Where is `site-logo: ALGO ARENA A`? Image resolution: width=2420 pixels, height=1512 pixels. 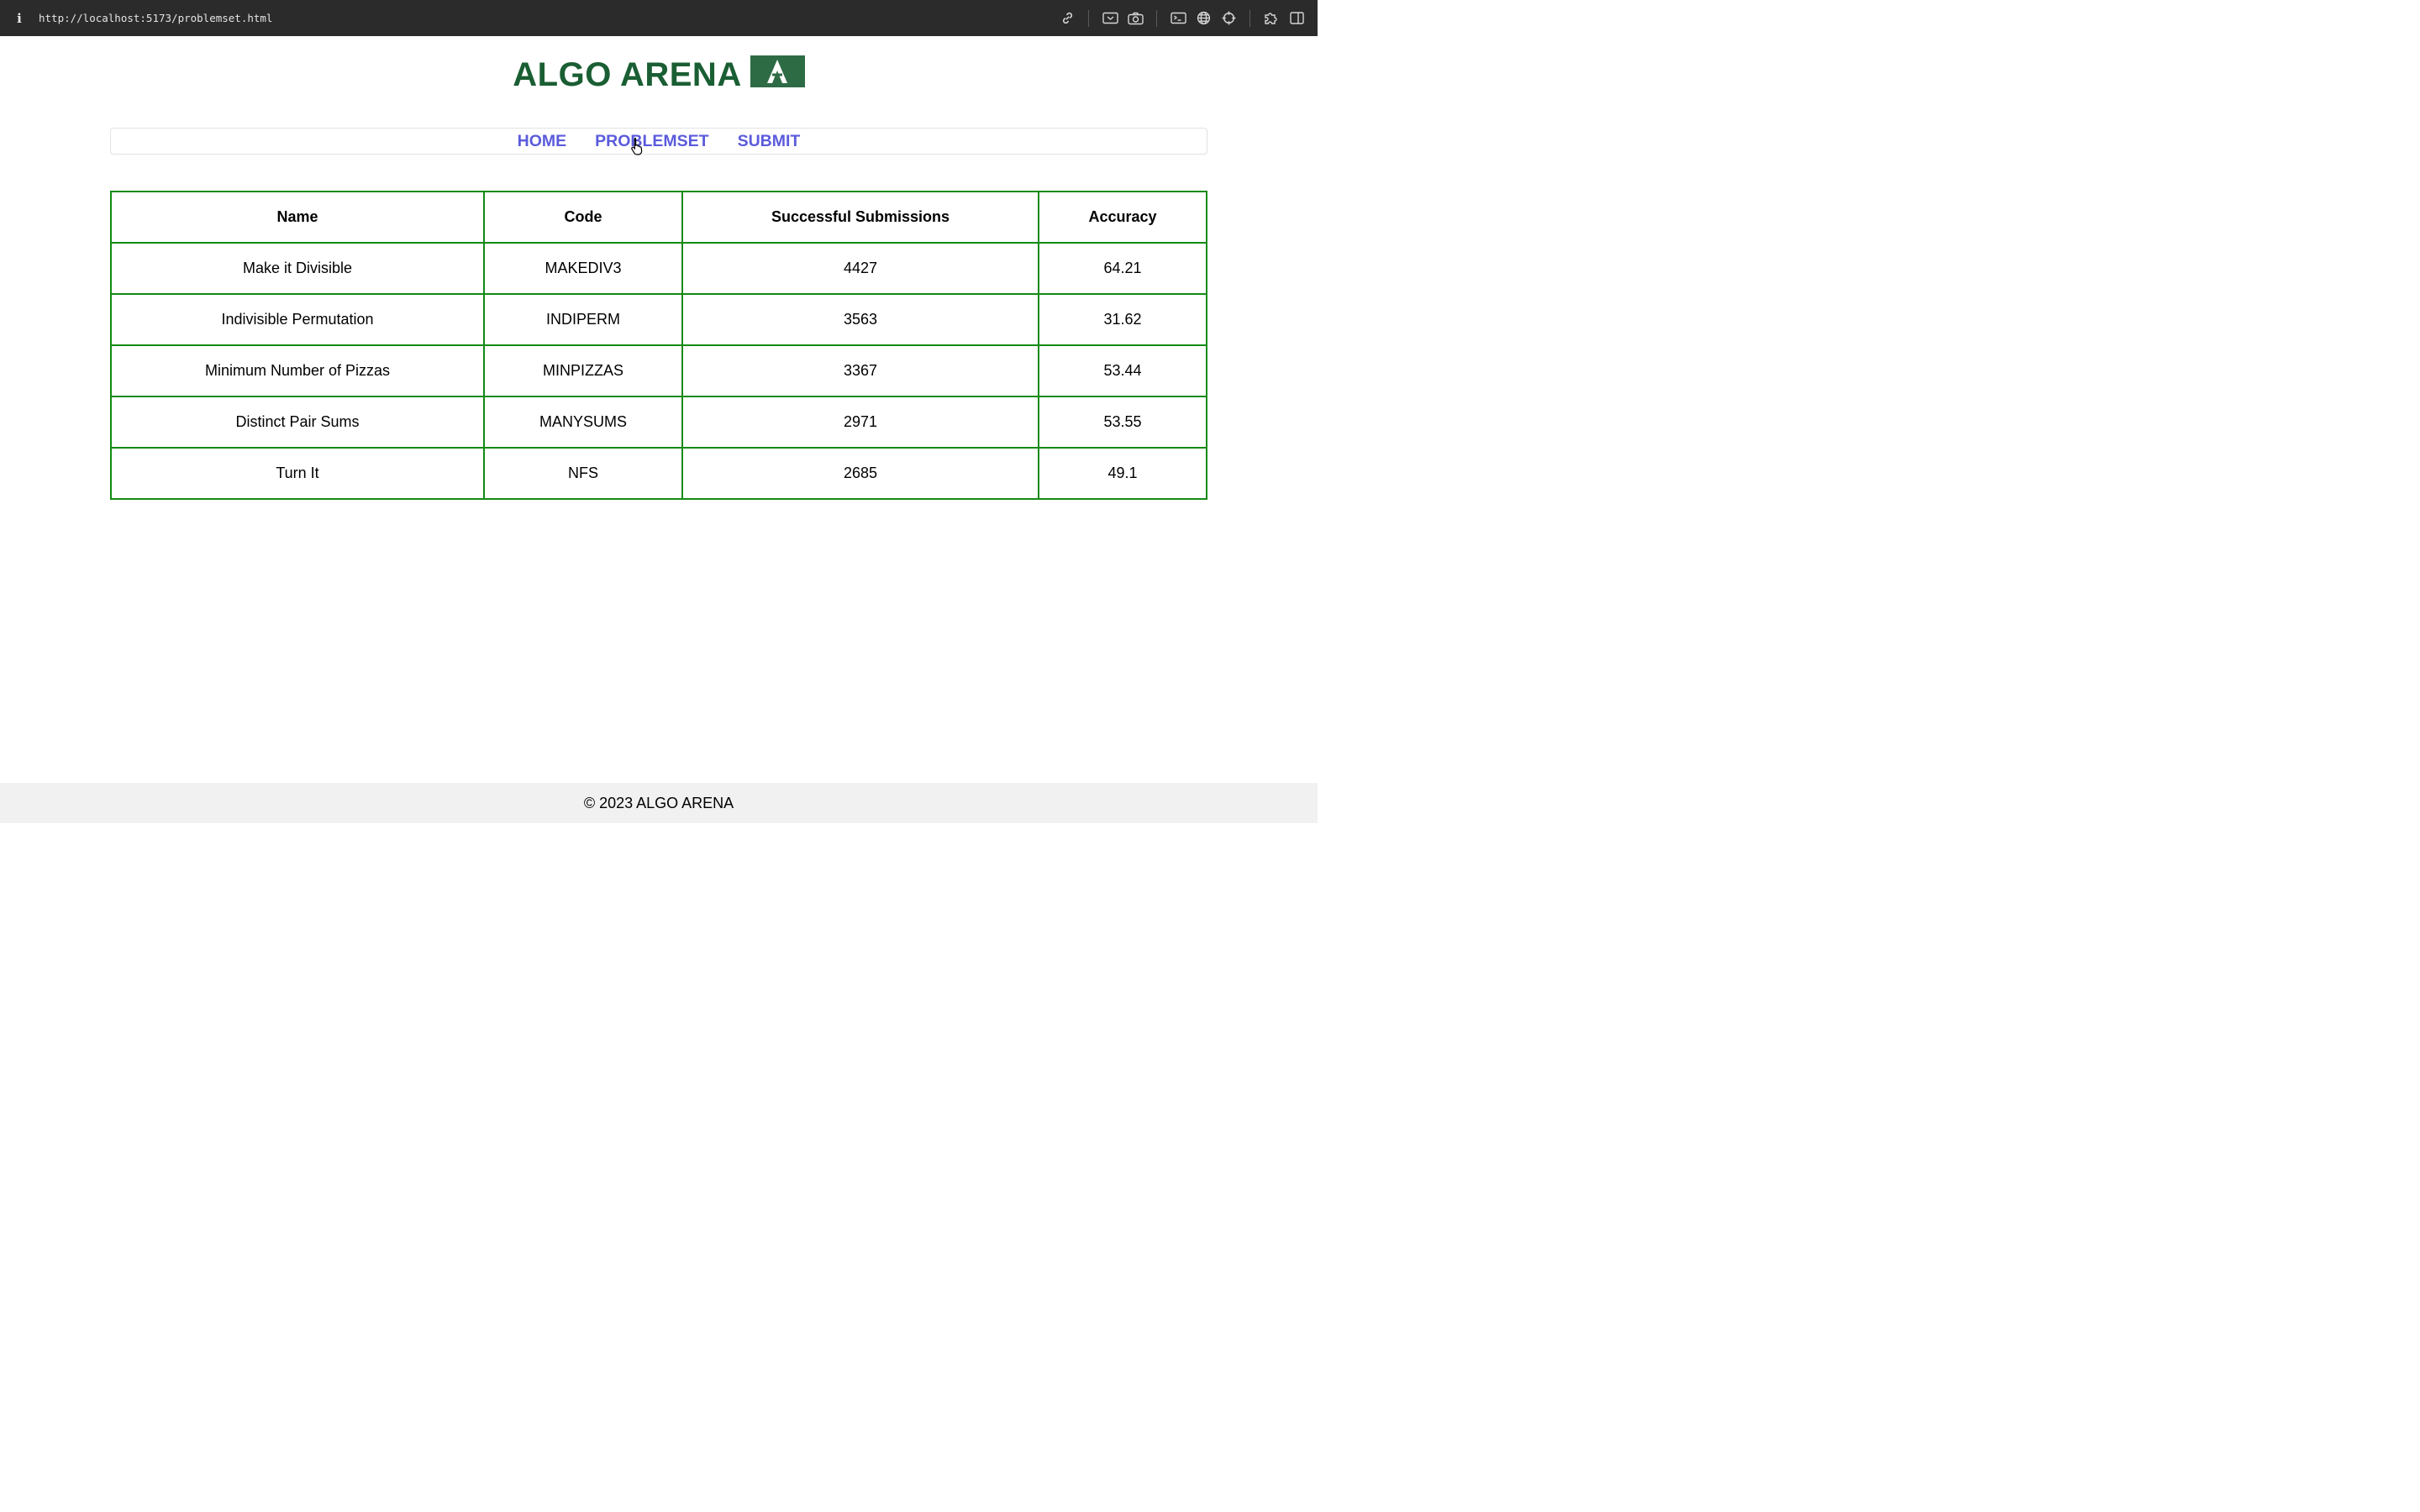
site-logo: ALGO ARENA A is located at coordinates (659, 74).